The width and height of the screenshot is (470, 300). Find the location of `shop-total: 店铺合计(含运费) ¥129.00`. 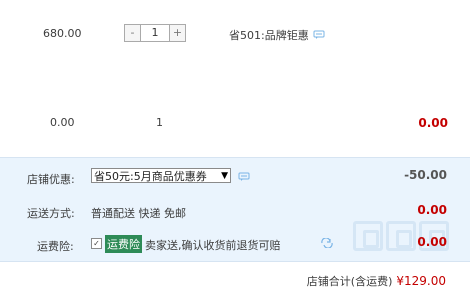

shop-total: 店铺合计(含运费) ¥129.00 is located at coordinates (376, 281).